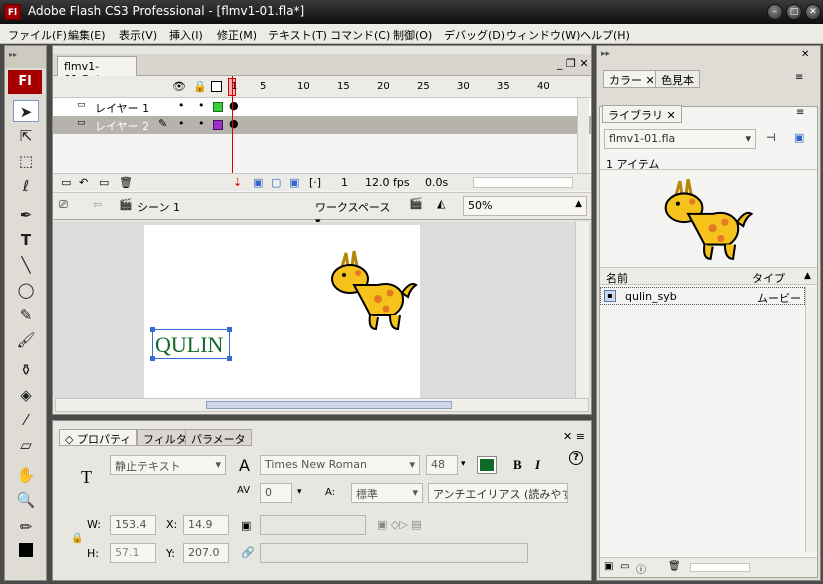  Describe the element at coordinates (26, 315) in the screenshot. I see `pencil-tool-icon: ✎` at that location.